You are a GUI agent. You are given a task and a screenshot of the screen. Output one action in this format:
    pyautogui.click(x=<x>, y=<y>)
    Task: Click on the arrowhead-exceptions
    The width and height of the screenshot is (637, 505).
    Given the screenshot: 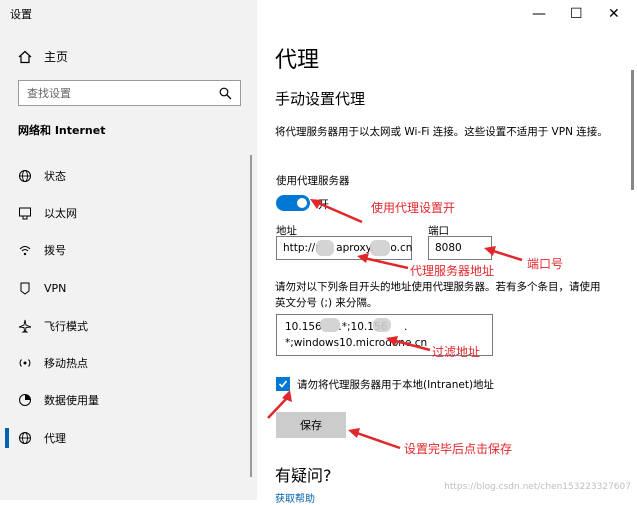 What is the action you would take?
    pyautogui.click(x=392, y=341)
    